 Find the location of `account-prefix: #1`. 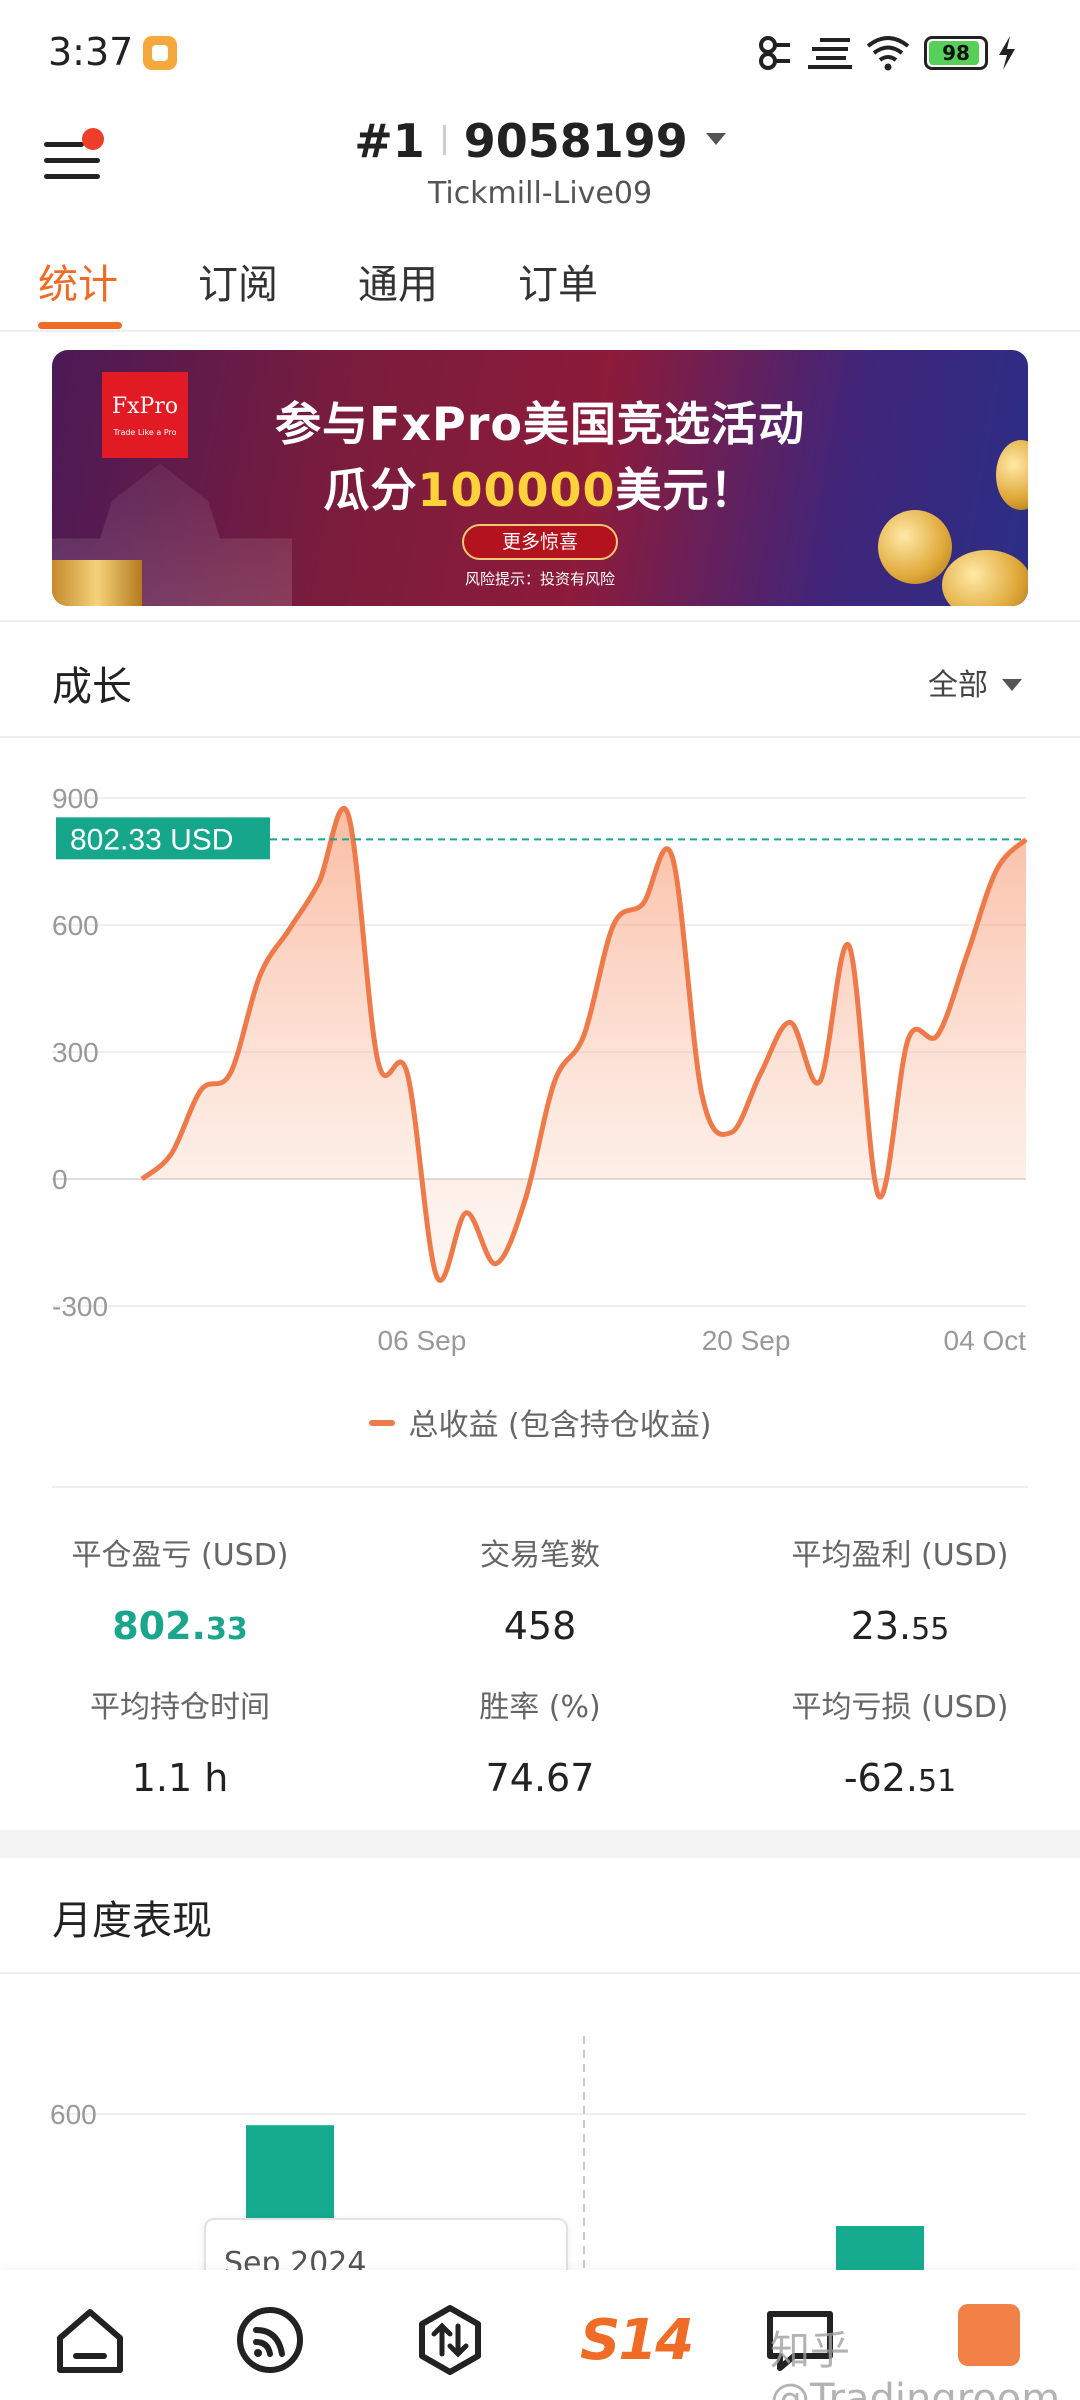

account-prefix: #1 is located at coordinates (389, 141).